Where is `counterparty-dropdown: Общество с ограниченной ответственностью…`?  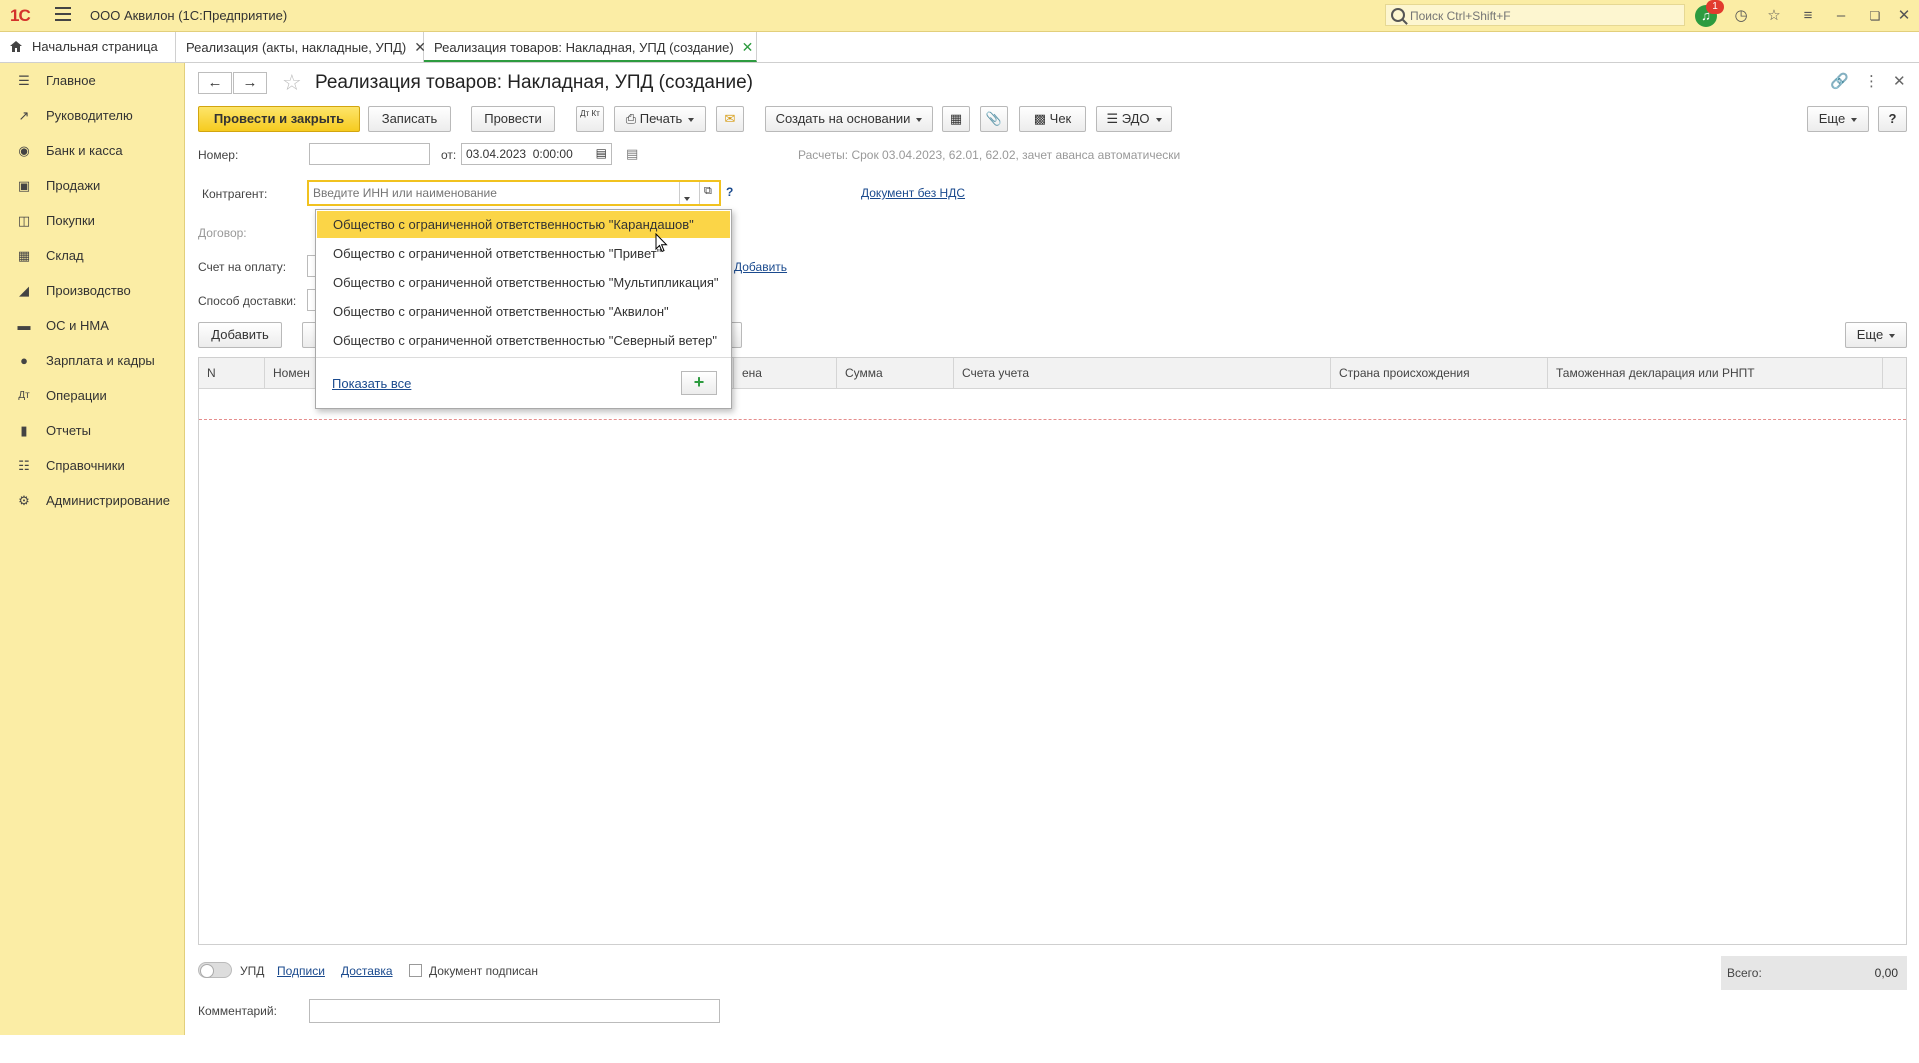
counterparty-dropdown: Общество с ограниченной ответственностью… is located at coordinates (523, 309).